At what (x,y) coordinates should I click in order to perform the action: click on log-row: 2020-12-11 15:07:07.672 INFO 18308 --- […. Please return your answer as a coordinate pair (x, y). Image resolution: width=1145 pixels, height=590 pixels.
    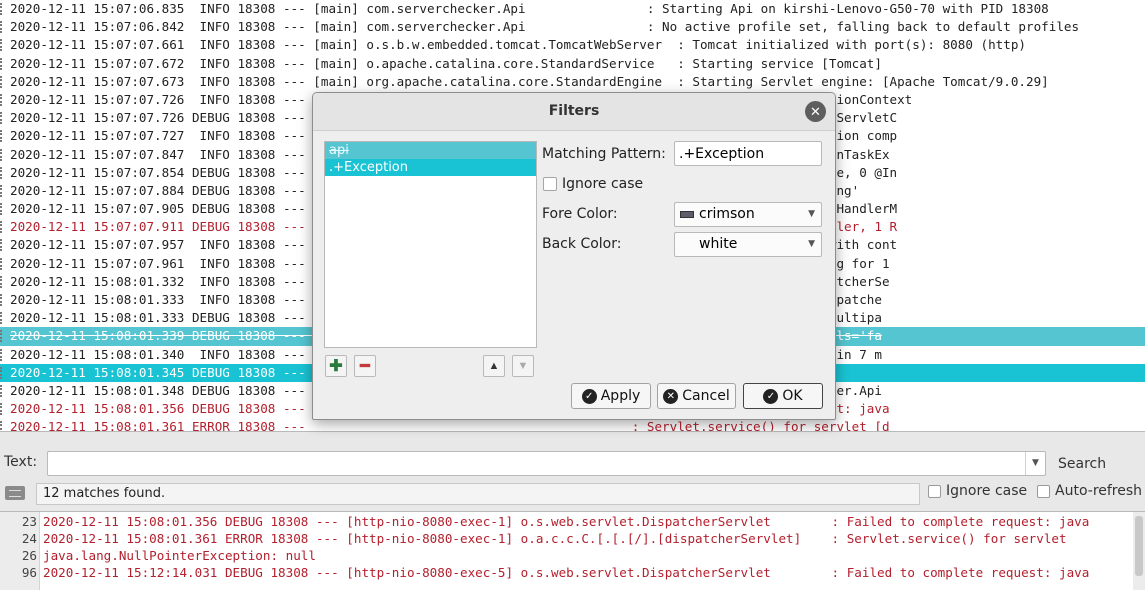
    Looking at the image, I should click on (572, 64).